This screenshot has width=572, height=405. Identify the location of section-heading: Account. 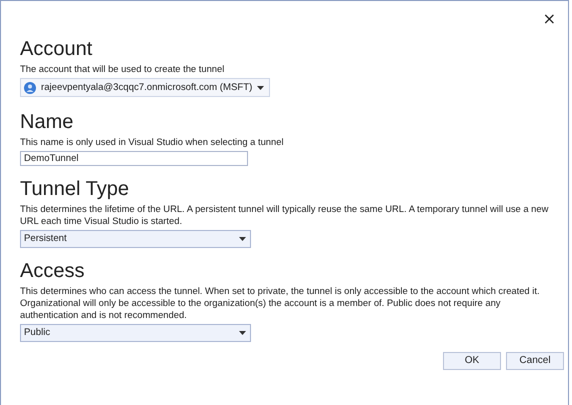
(57, 49).